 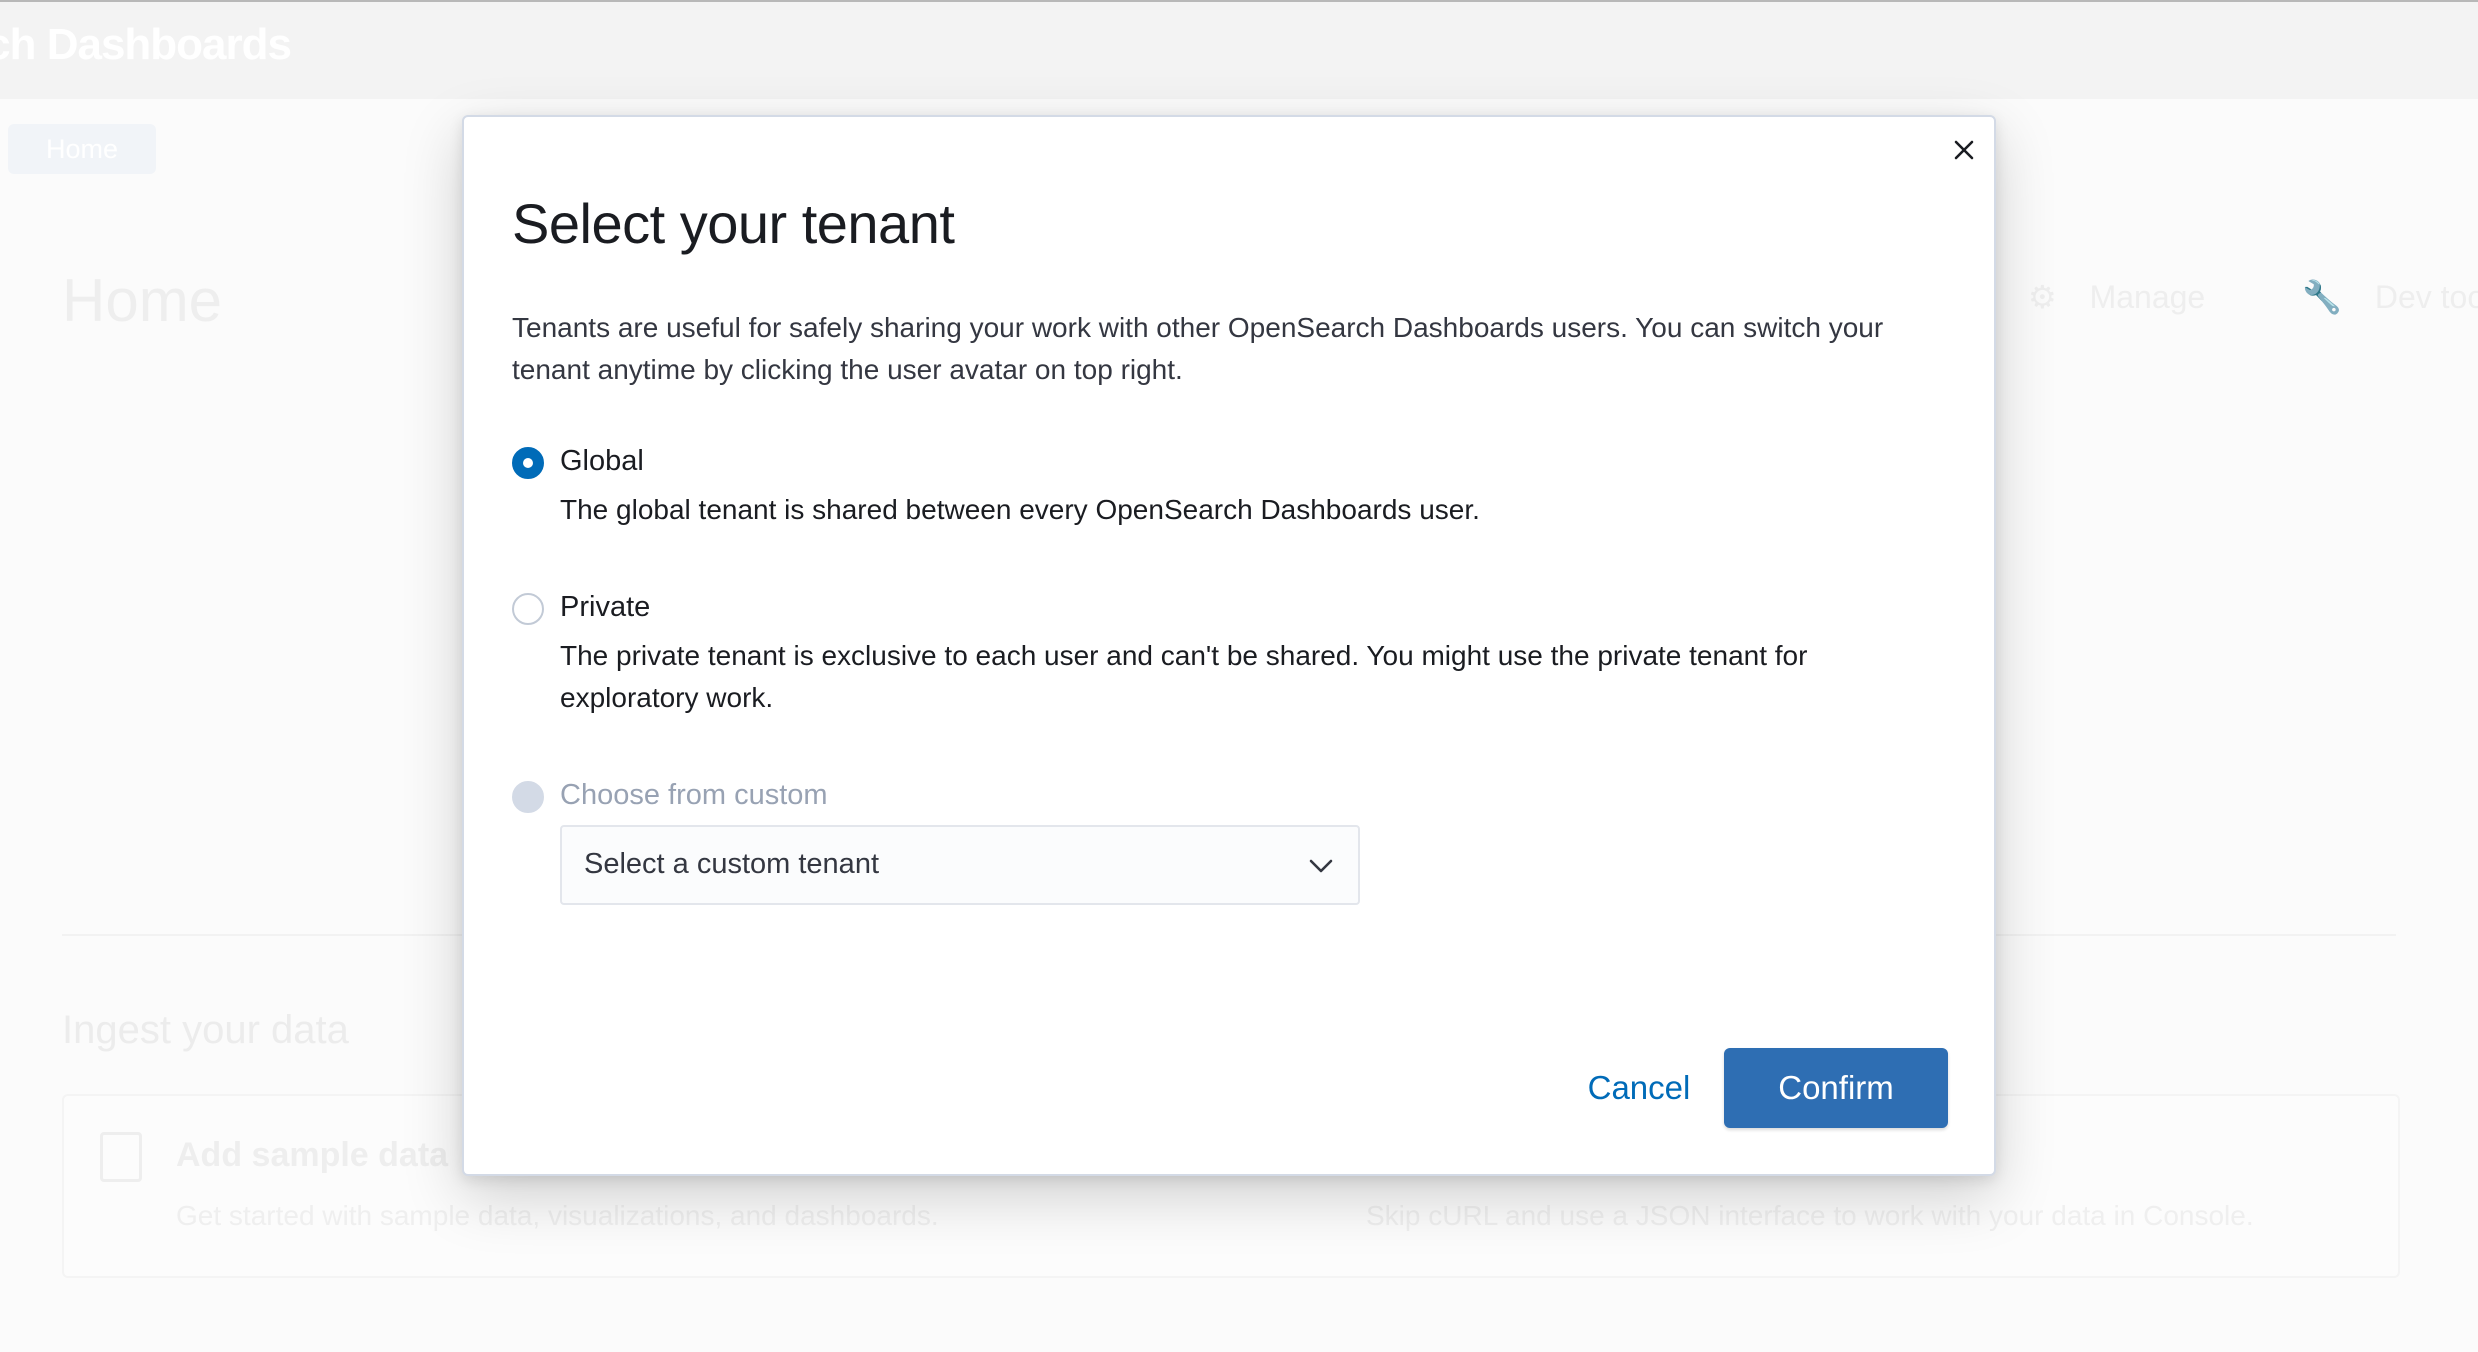 What do you see at coordinates (146, 44) in the screenshot?
I see `brand-logo-text: rch Dashboards` at bounding box center [146, 44].